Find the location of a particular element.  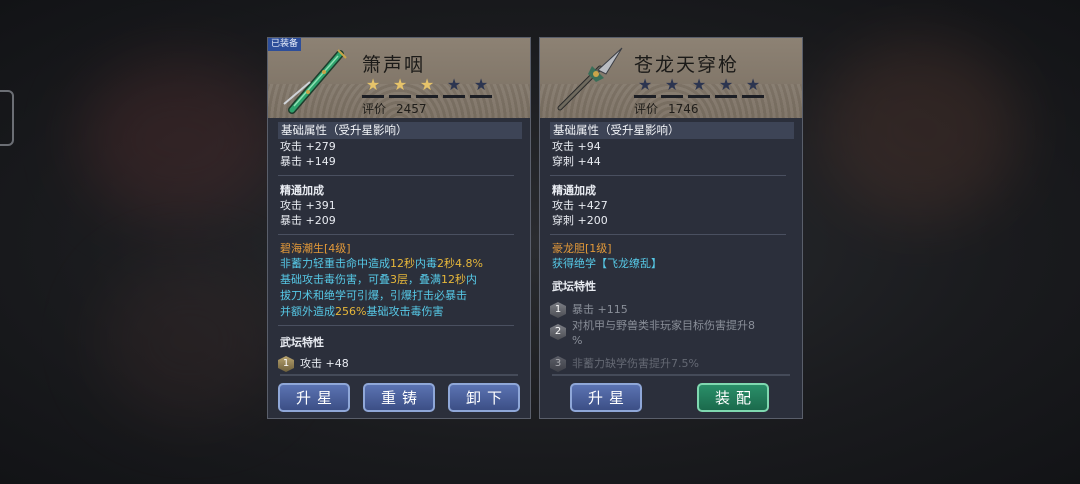

weapon-header: 已装备 箫声咽 ★ ★ ★ ★ ★ 评价 2457 is located at coordinates (399, 78).